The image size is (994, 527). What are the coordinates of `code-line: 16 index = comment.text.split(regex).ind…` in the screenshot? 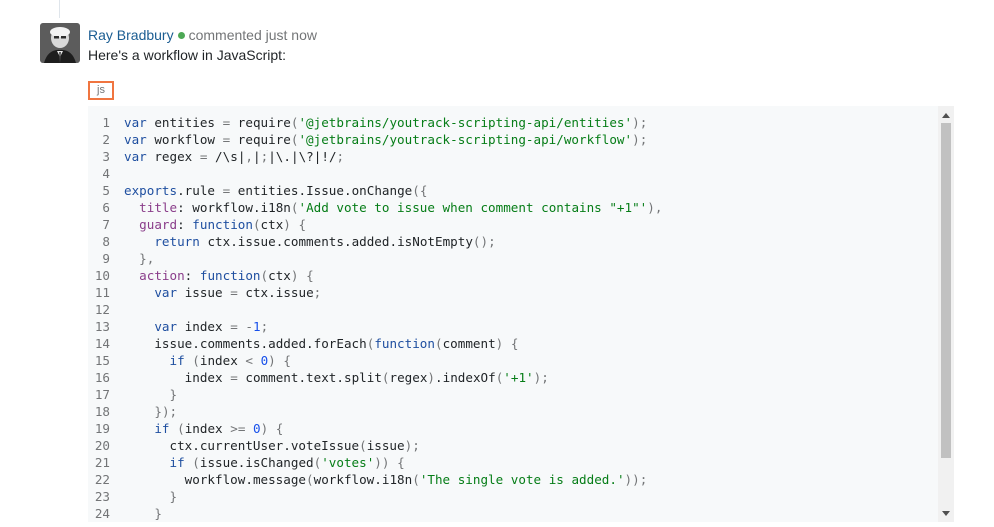 It's located at (512, 377).